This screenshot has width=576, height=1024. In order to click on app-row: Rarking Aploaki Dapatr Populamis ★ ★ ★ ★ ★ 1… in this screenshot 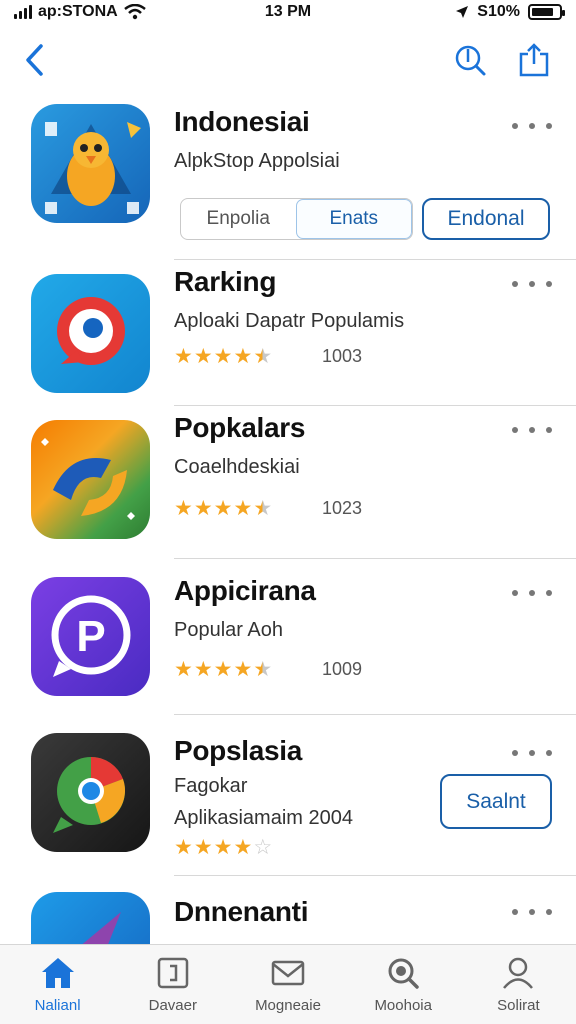, I will do `click(288, 333)`.